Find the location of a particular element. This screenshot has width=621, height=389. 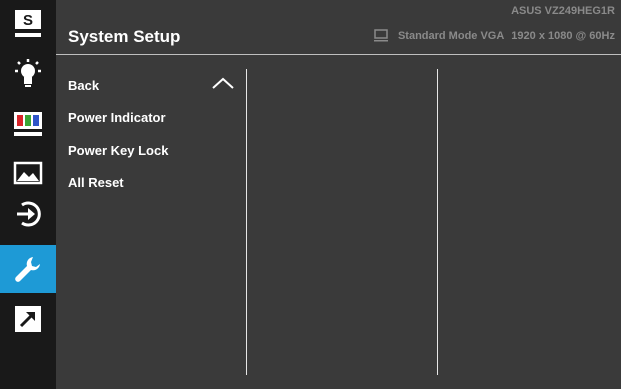

input-arrow-icon is located at coordinates (29, 214).